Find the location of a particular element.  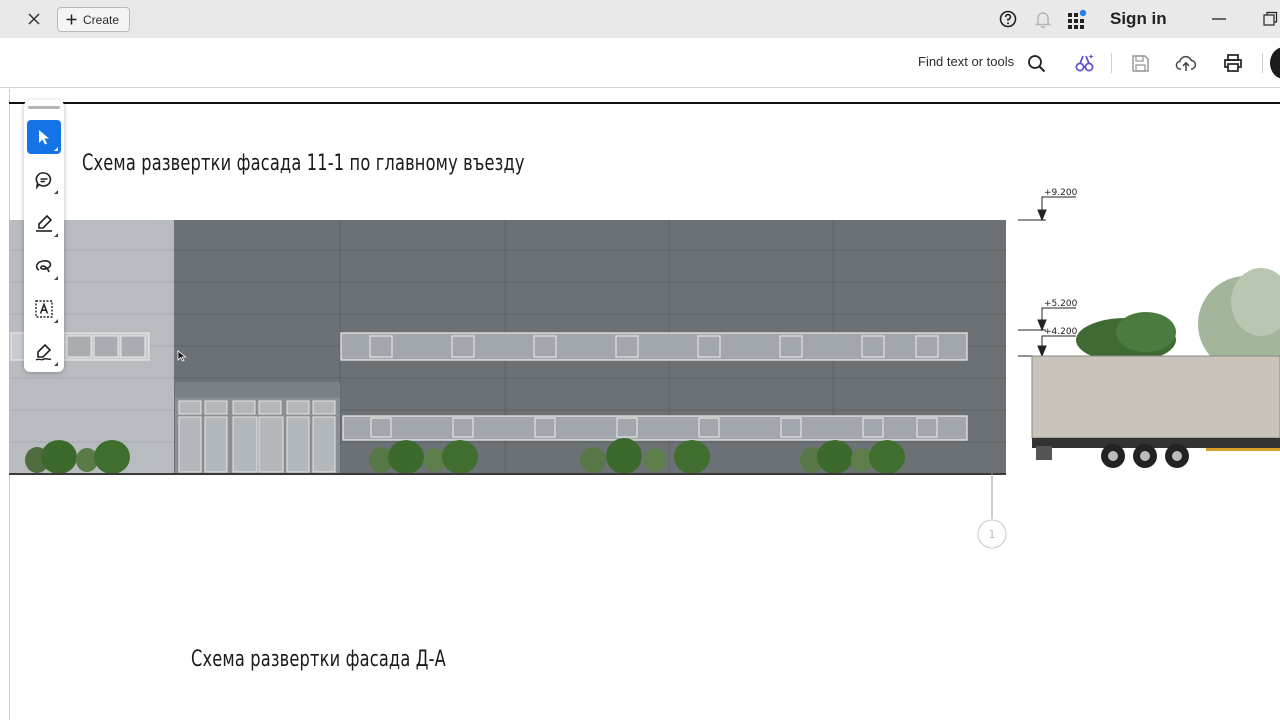

apps-grid-icon is located at coordinates (1077, 19).